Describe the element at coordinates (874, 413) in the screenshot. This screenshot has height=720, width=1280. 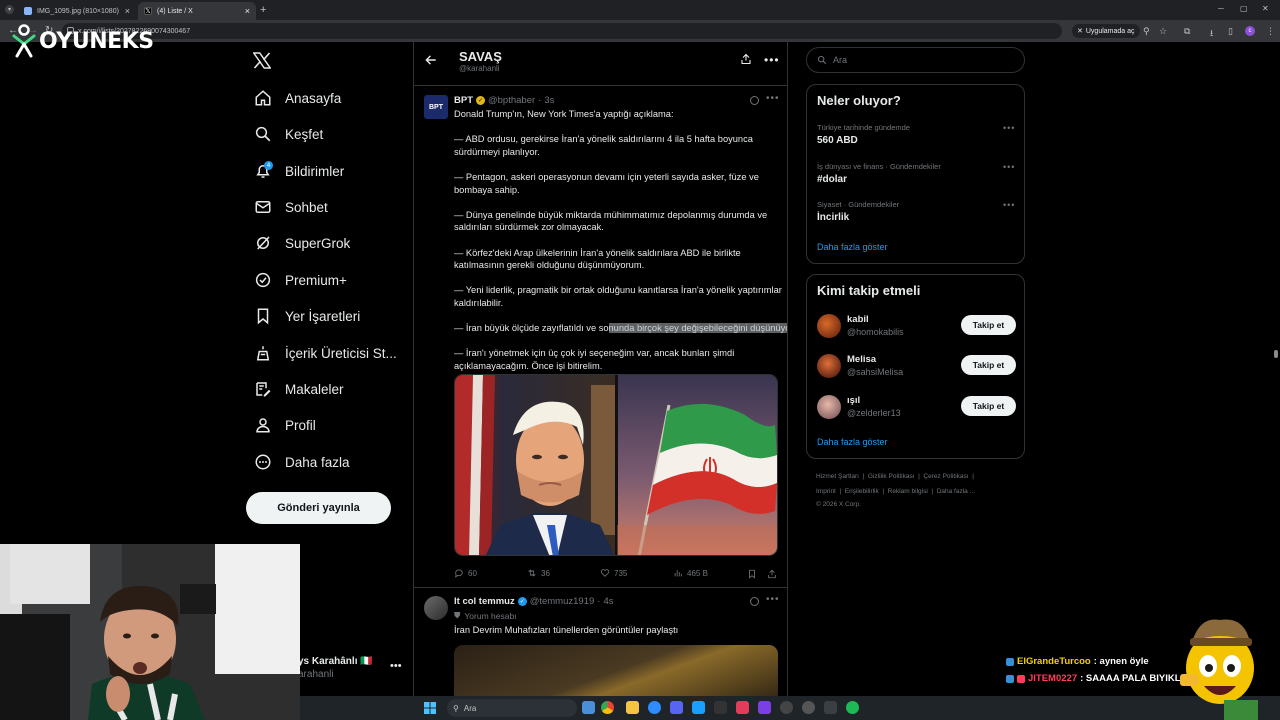
I see `suggestion-handle: @zelderler13` at that location.